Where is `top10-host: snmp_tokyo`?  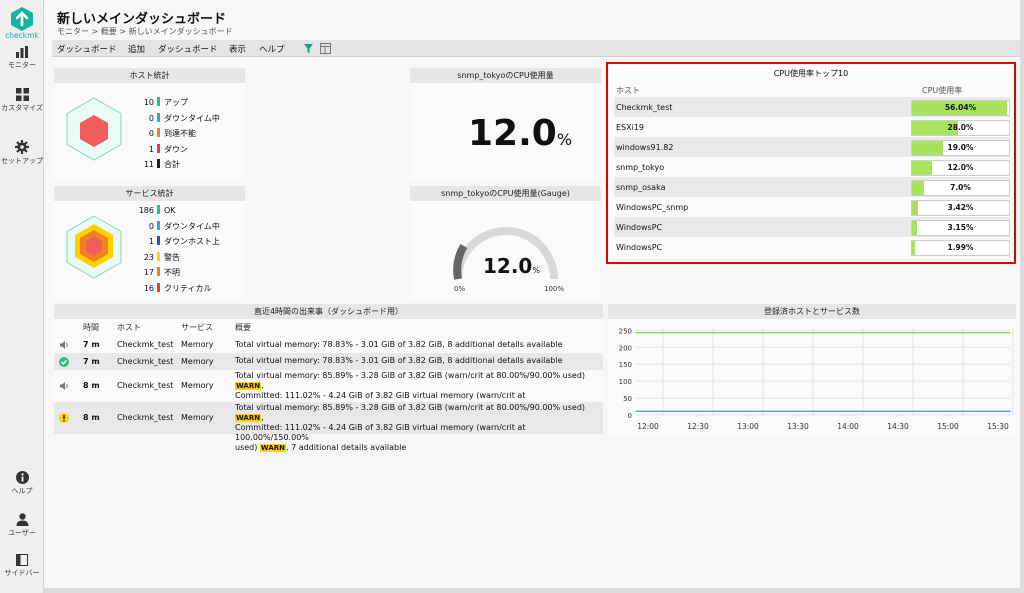 top10-host: snmp_tokyo is located at coordinates (640, 167).